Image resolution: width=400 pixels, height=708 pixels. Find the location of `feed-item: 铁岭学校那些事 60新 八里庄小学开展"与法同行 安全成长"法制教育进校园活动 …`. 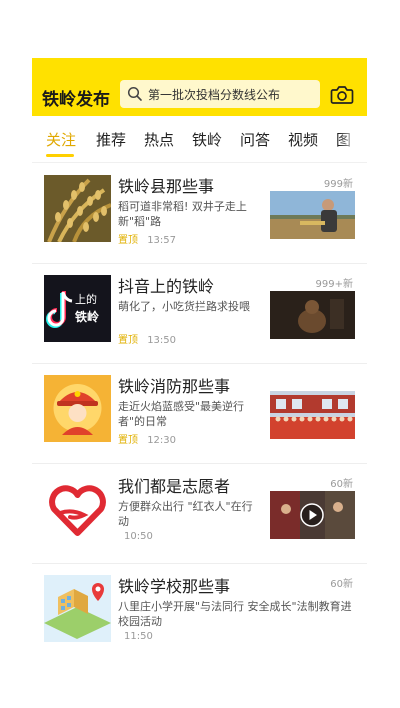

feed-item: 铁岭学校那些事 60新 八里庄小学开展"与法同行 安全成长"法制教育进校园活动 … is located at coordinates (199, 610).